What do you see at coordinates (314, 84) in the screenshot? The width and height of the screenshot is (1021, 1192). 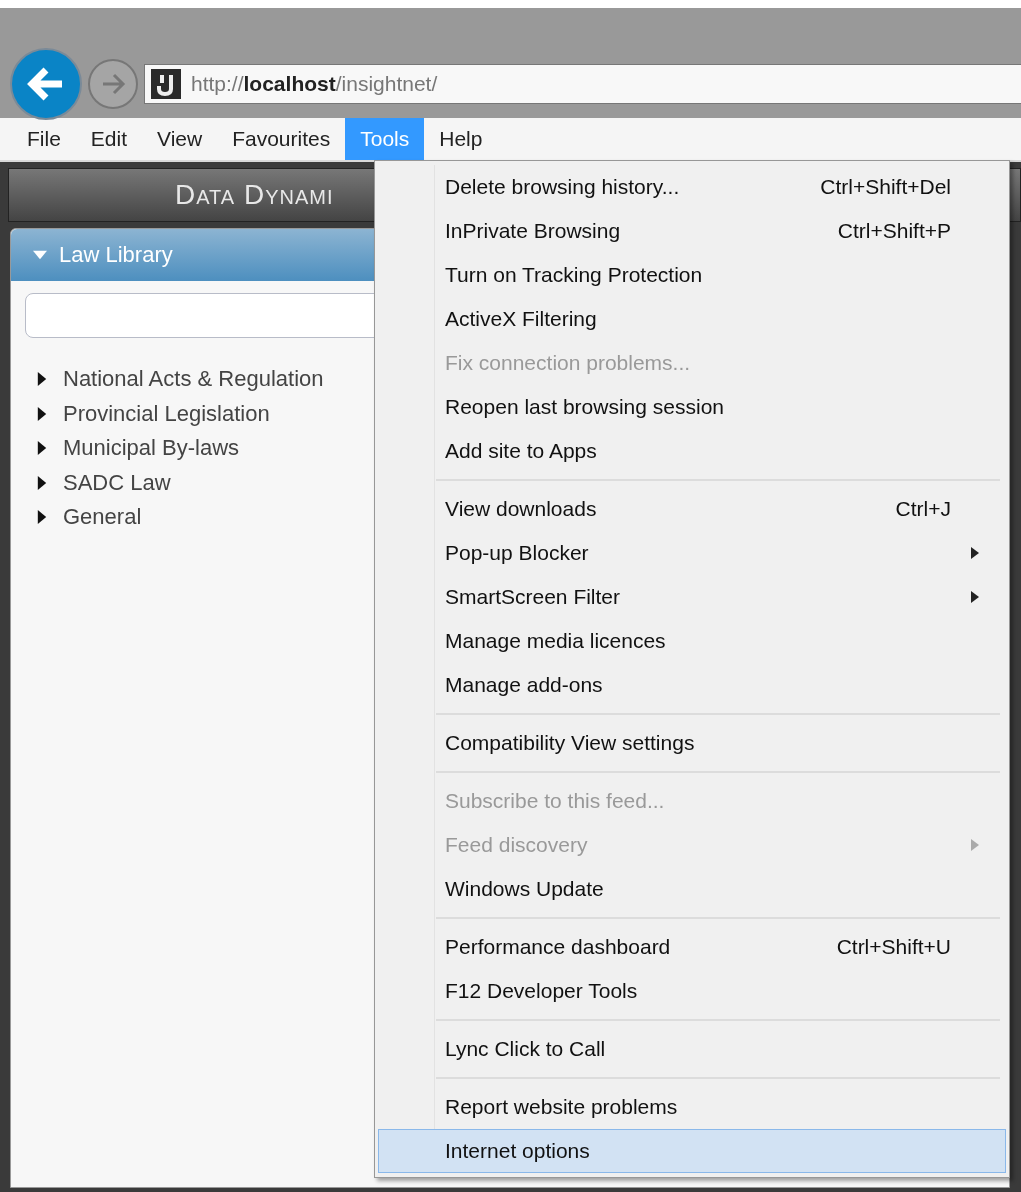 I see `url-text: http://localhost/insightnet/` at bounding box center [314, 84].